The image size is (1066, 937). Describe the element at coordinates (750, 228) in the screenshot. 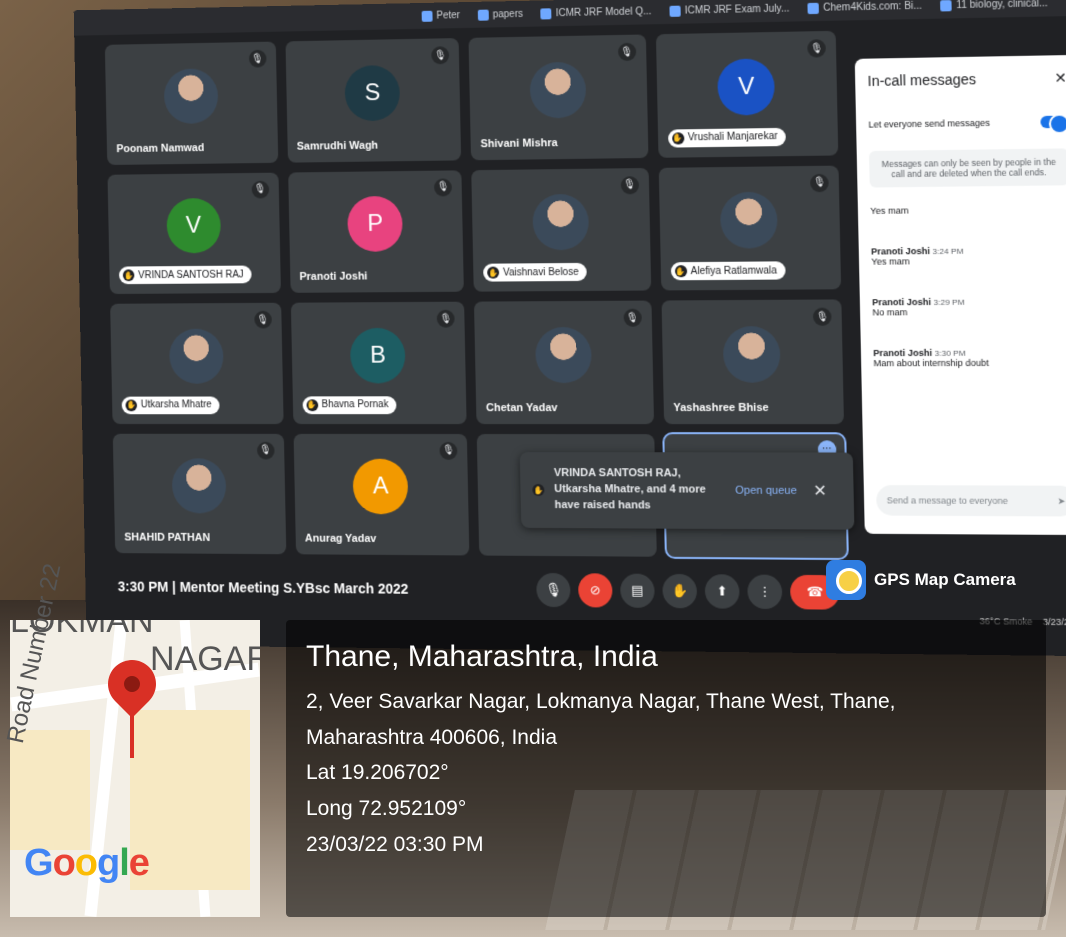

I see `participant-tile: 🎙 ✋ Alefiya Ratlamwala` at that location.